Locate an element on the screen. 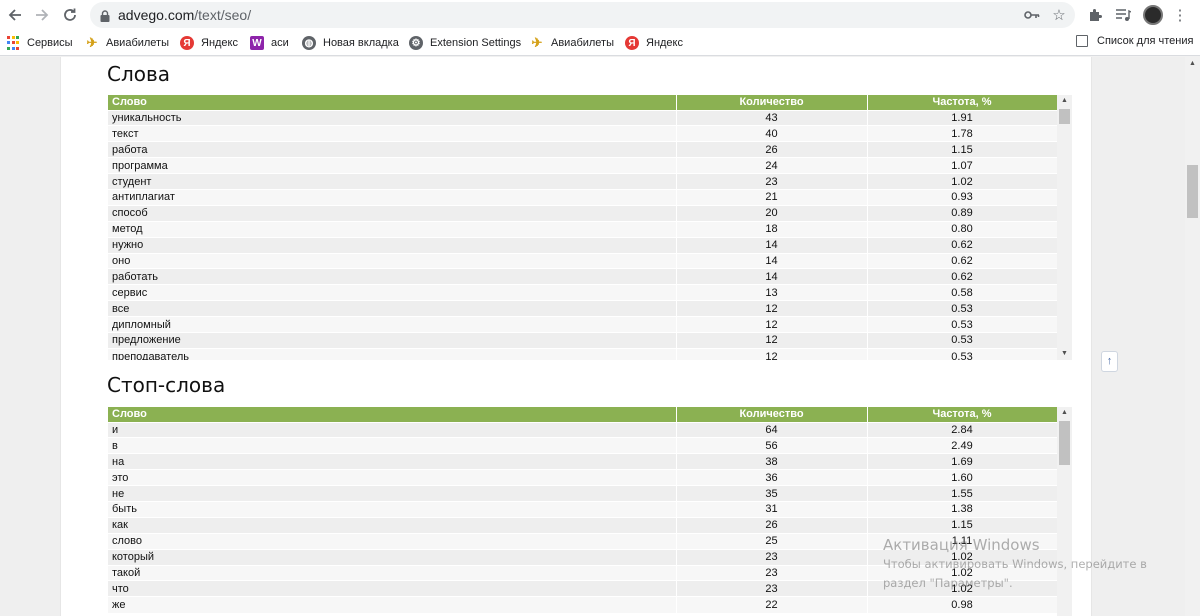 This screenshot has height=616, width=1200. forward-arrow-icon is located at coordinates (42, 15).